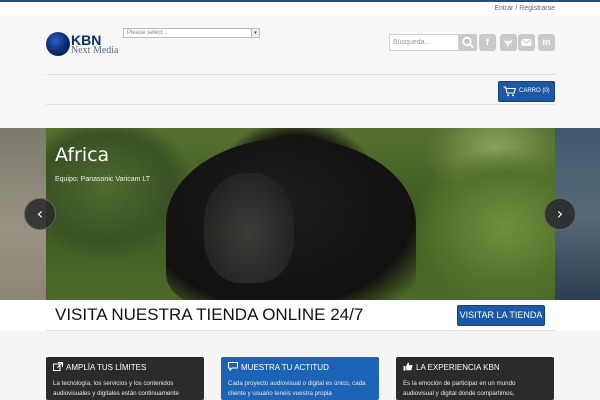 This screenshot has width=600, height=400. What do you see at coordinates (58, 366) in the screenshot?
I see `external-link-icon` at bounding box center [58, 366].